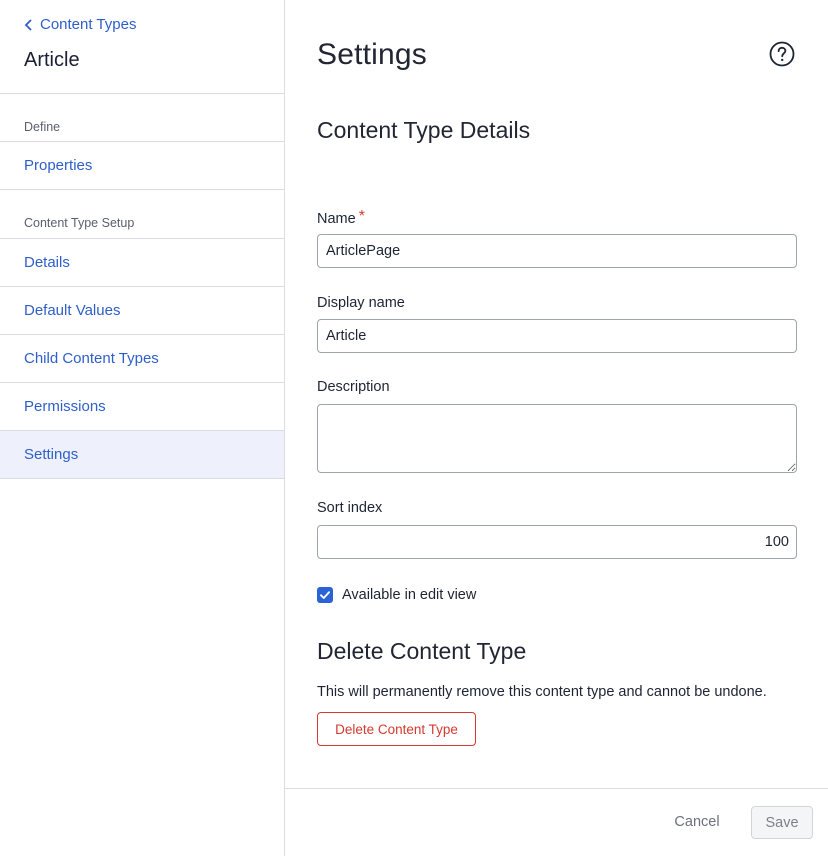 This screenshot has width=828, height=856. I want to click on description-textarea, so click(557, 438).